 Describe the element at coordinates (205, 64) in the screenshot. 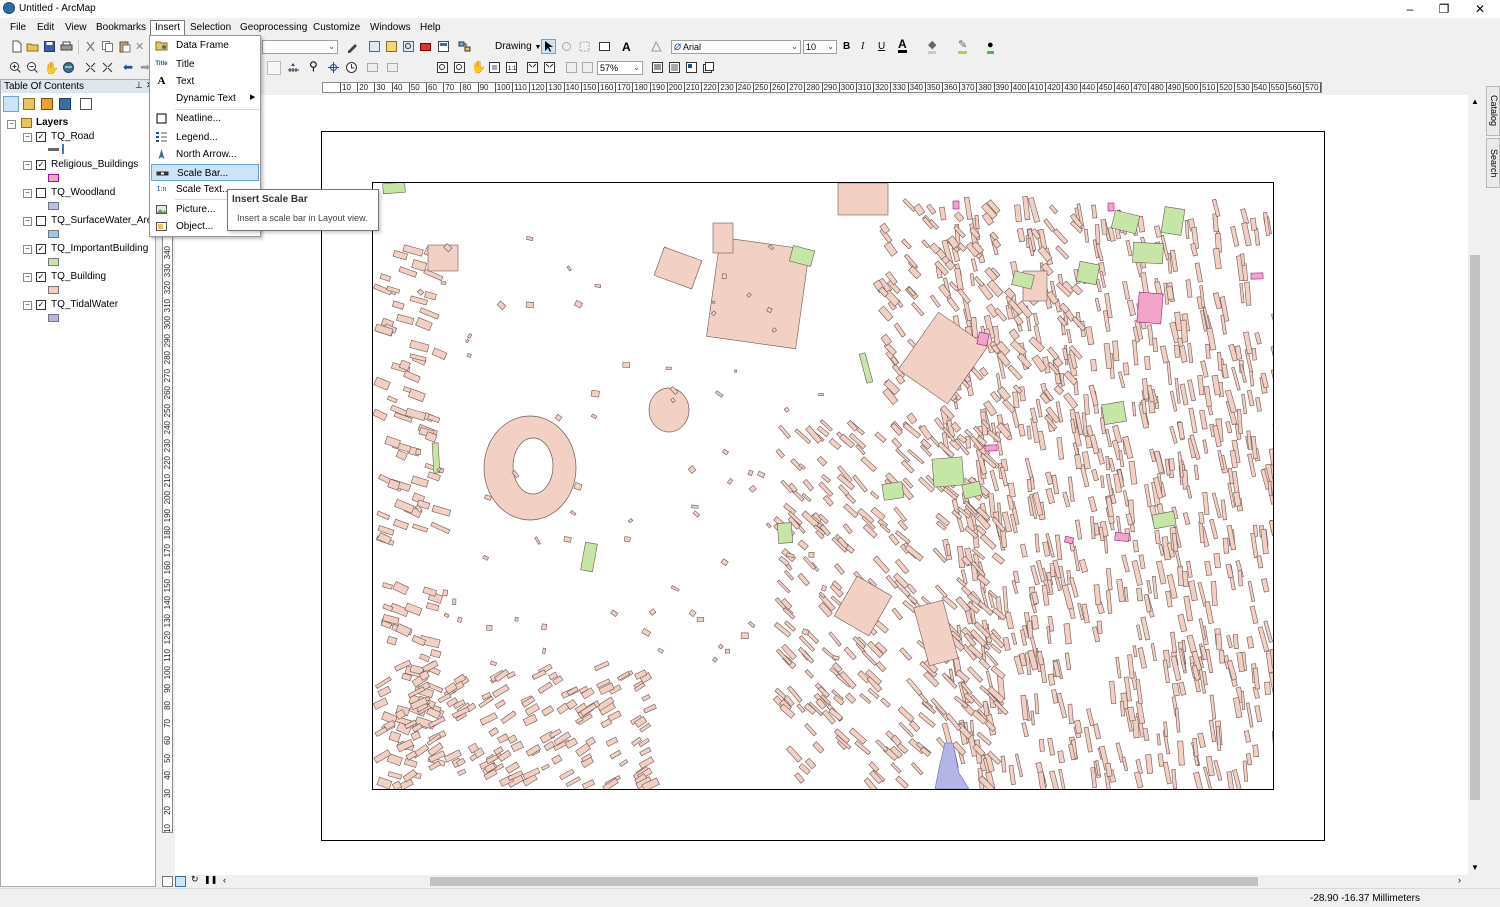

I see `menu-item-title: Title Title` at that location.